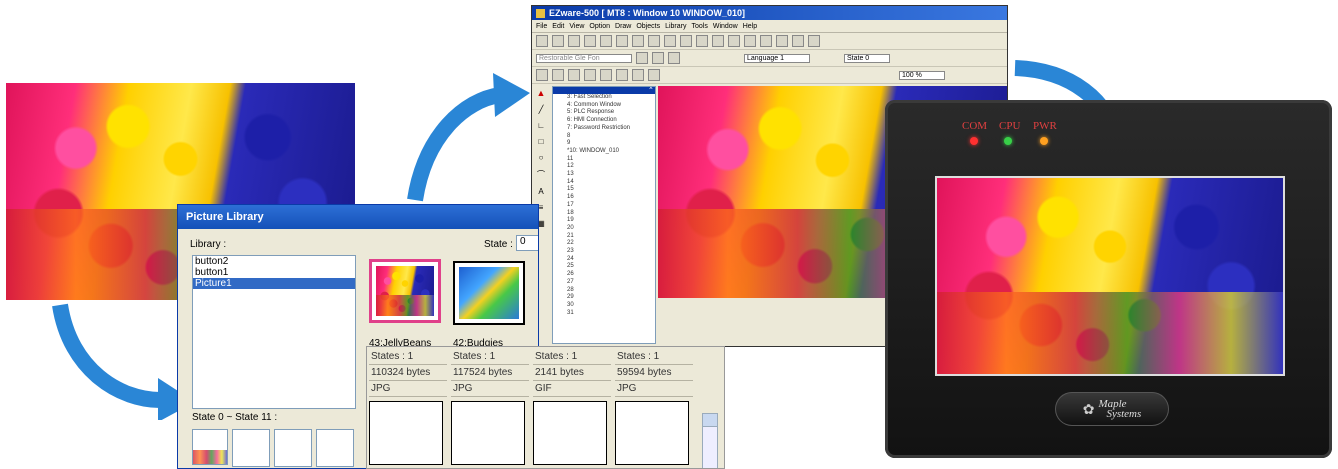 The height and width of the screenshot is (469, 1338). I want to click on pointer-icon: ▲, so click(541, 93).